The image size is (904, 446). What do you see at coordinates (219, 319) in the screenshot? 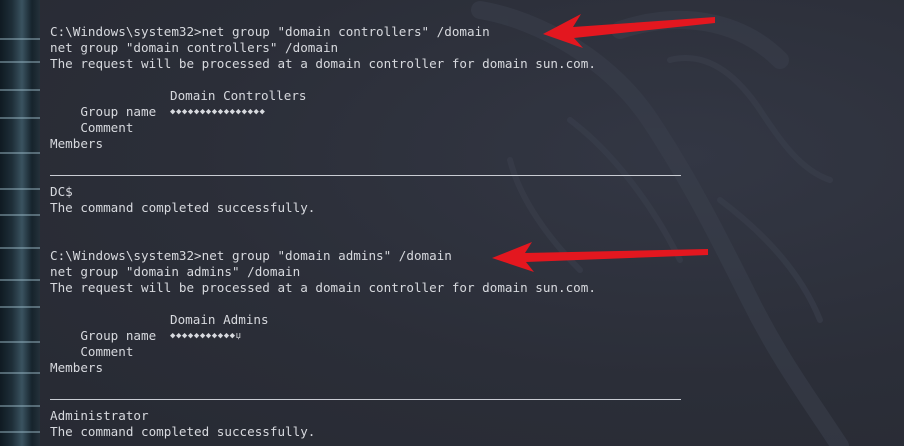
I see `group-name-value: Domain Admins` at bounding box center [219, 319].